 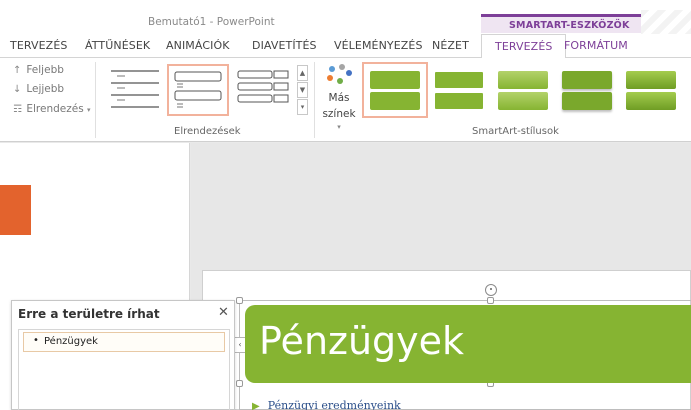 What do you see at coordinates (284, 45) in the screenshot?
I see `tab-slide-show: DIAVETÍTÉS` at bounding box center [284, 45].